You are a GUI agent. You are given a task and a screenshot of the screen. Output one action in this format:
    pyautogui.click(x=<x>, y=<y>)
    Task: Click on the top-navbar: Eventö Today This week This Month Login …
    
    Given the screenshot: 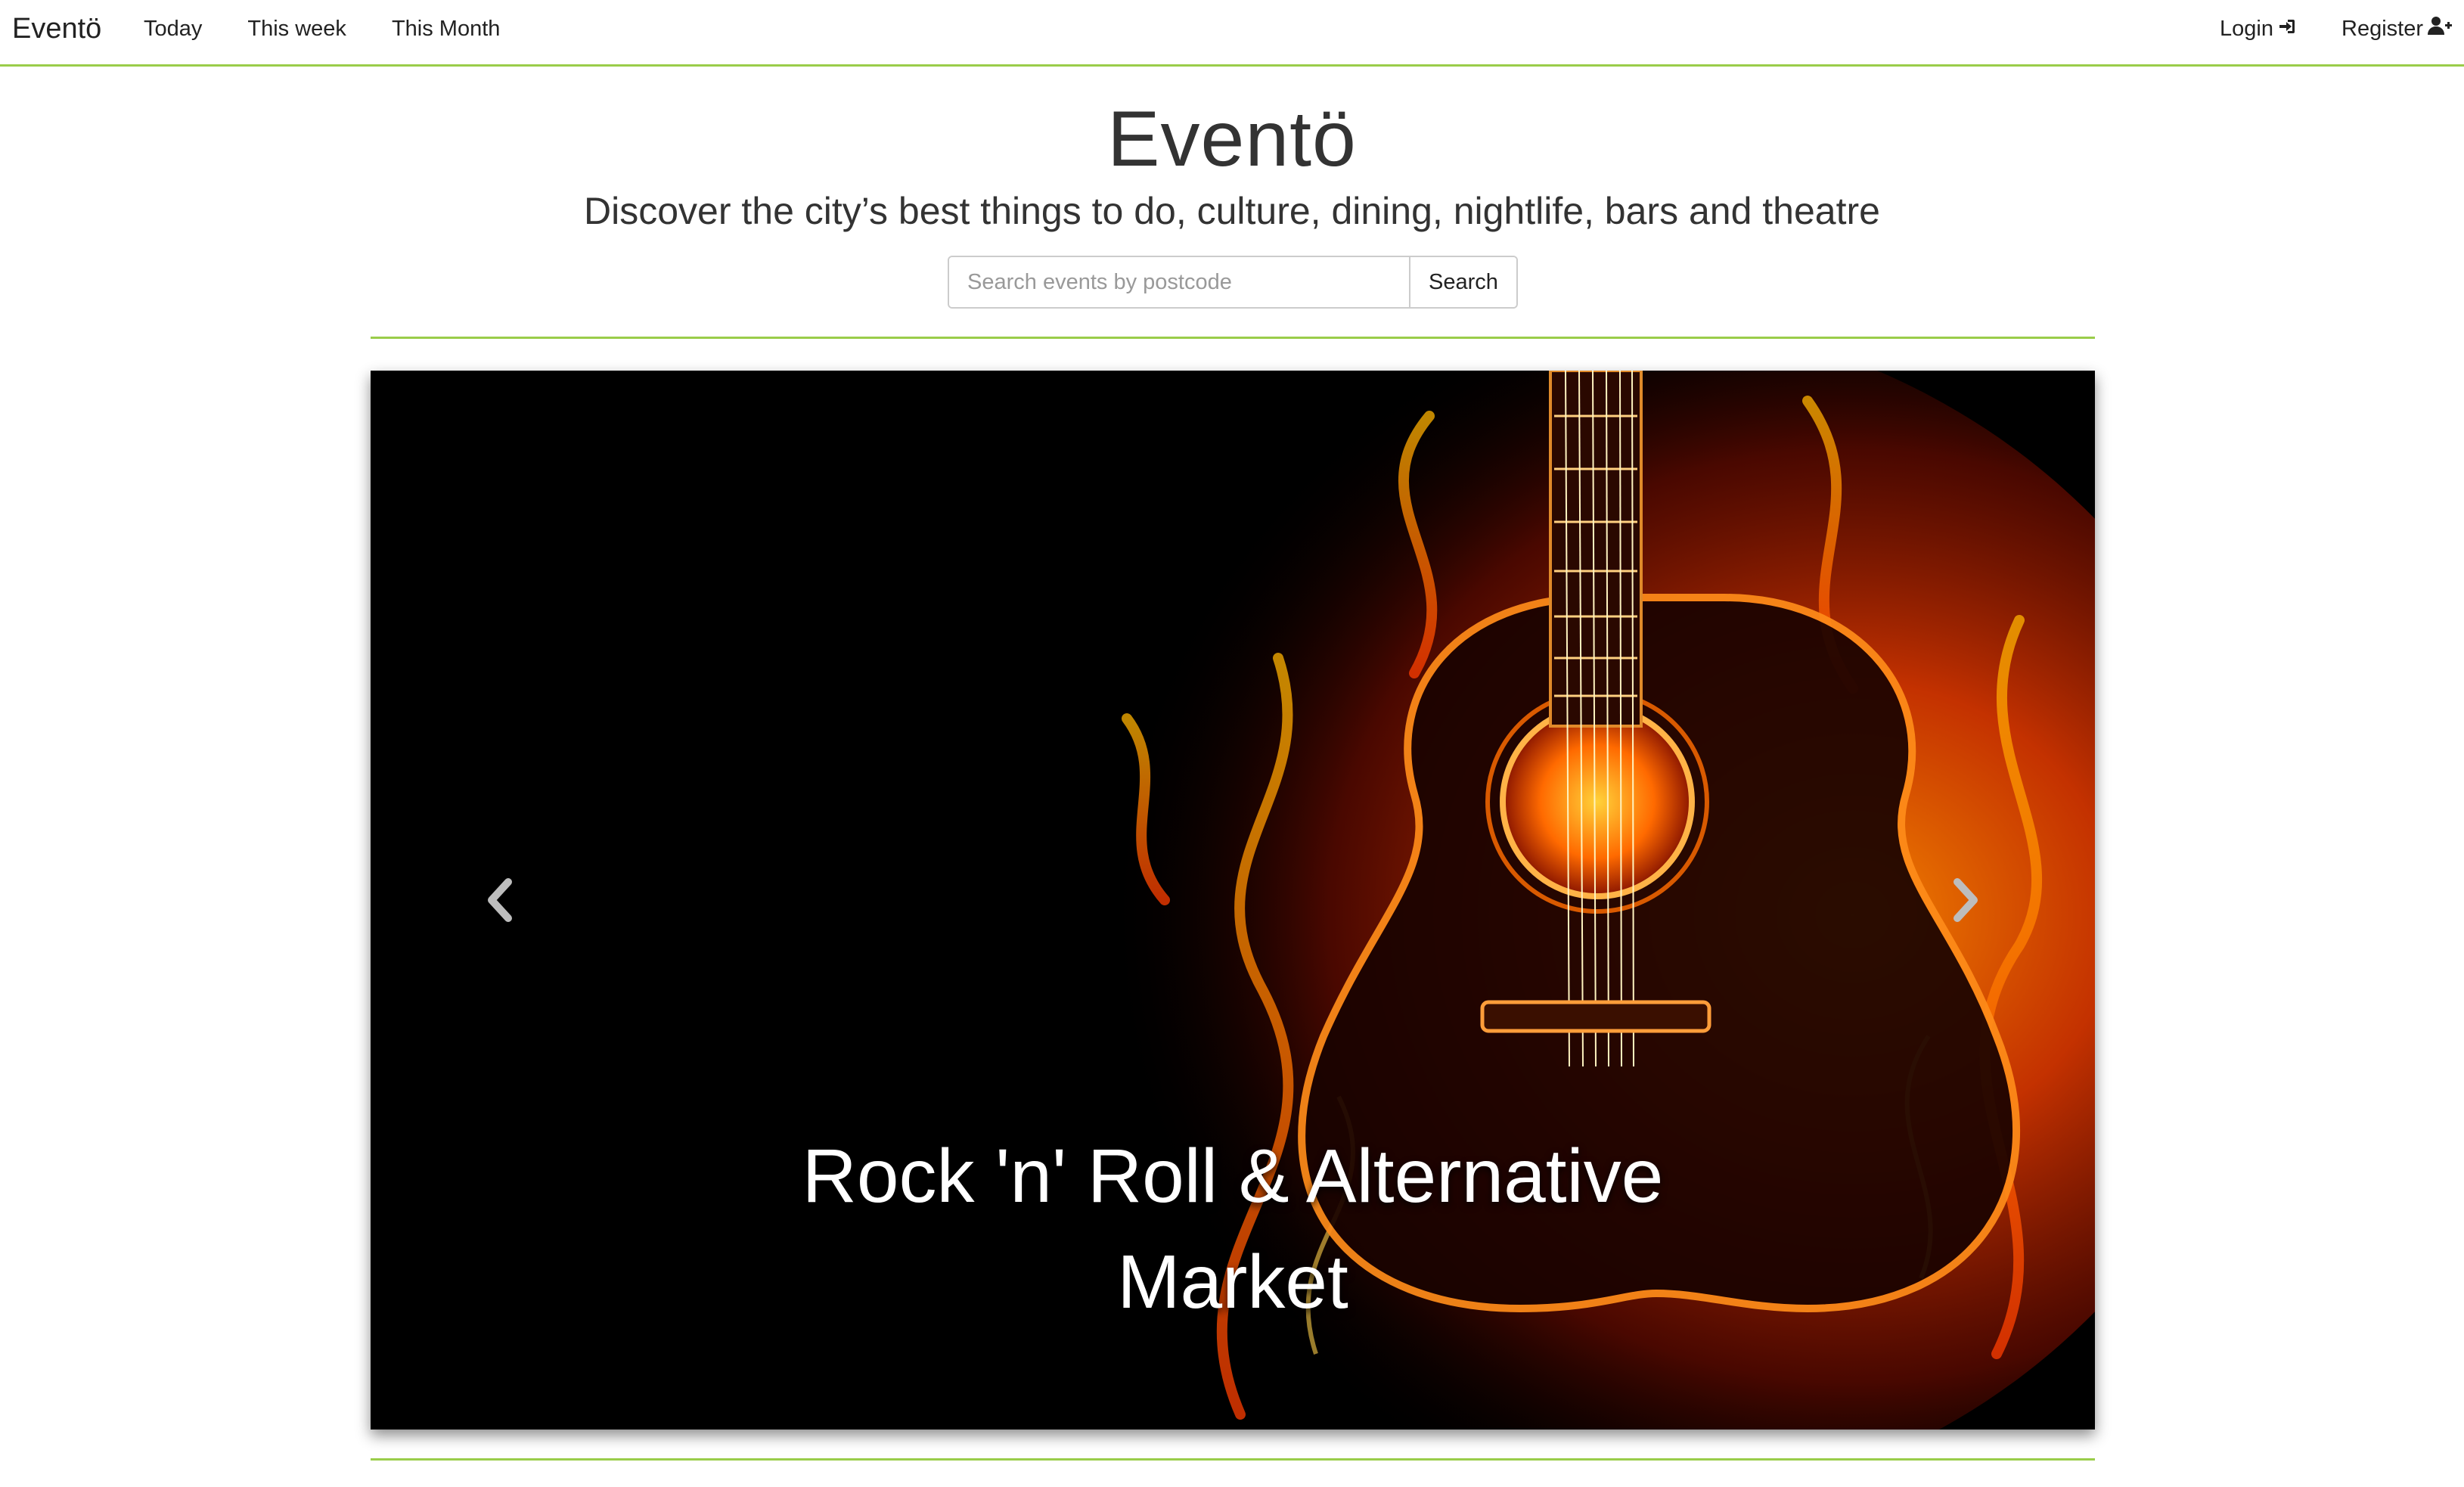 What is the action you would take?
    pyautogui.click(x=1232, y=33)
    